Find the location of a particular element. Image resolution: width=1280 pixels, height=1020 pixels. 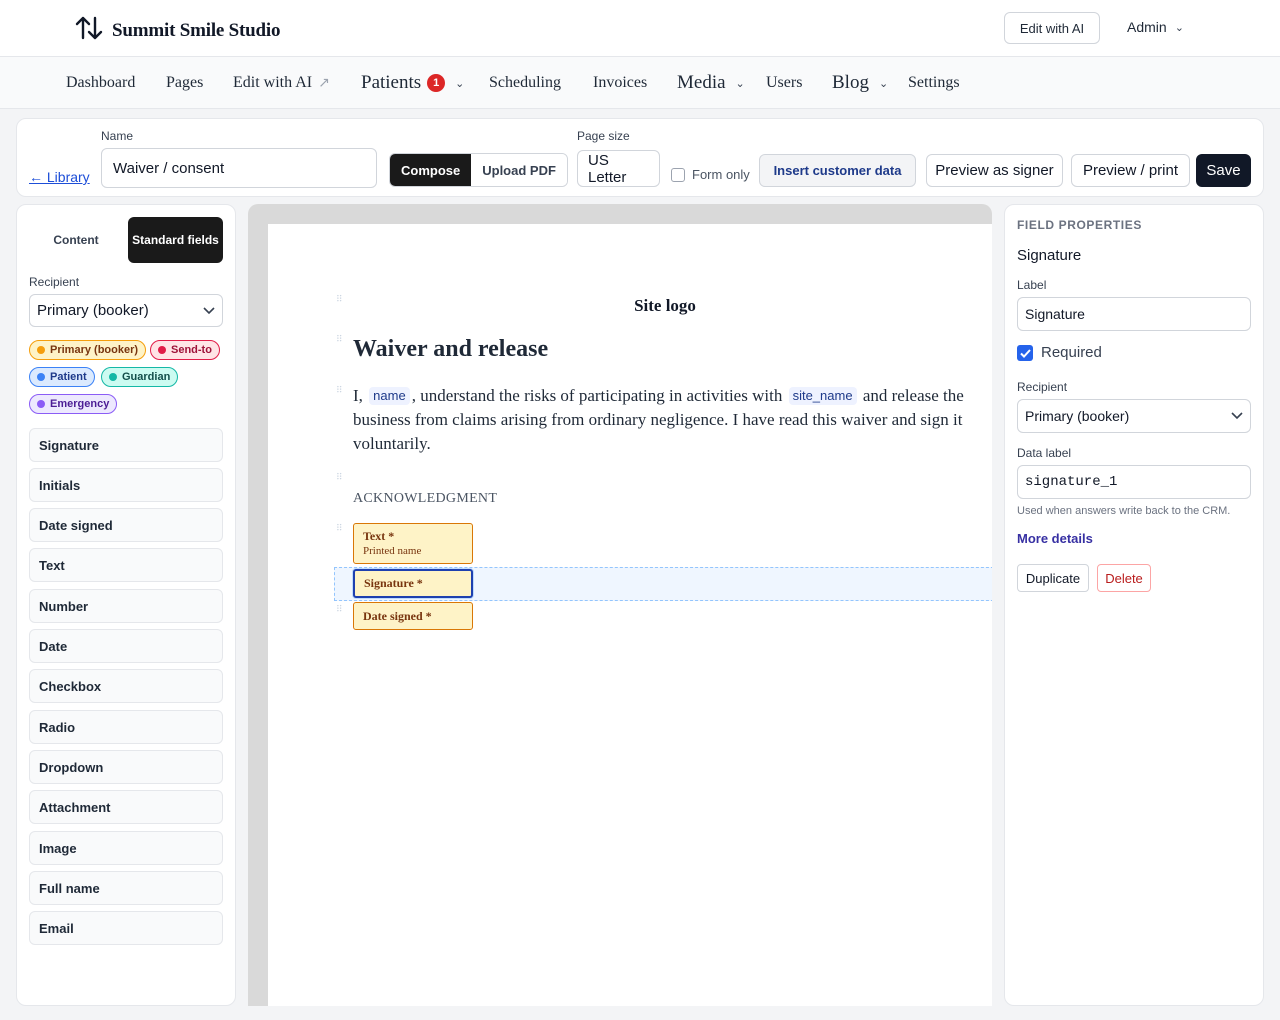

nav-patients: Patients 1 ⌄ is located at coordinates (412, 83).